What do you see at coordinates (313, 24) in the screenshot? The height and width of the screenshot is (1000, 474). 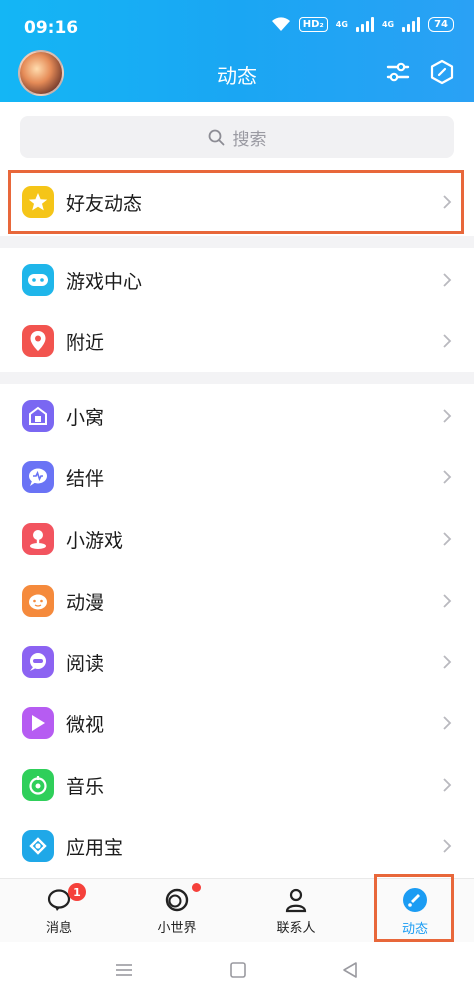 I see `hd-badge: HD₂` at bounding box center [313, 24].